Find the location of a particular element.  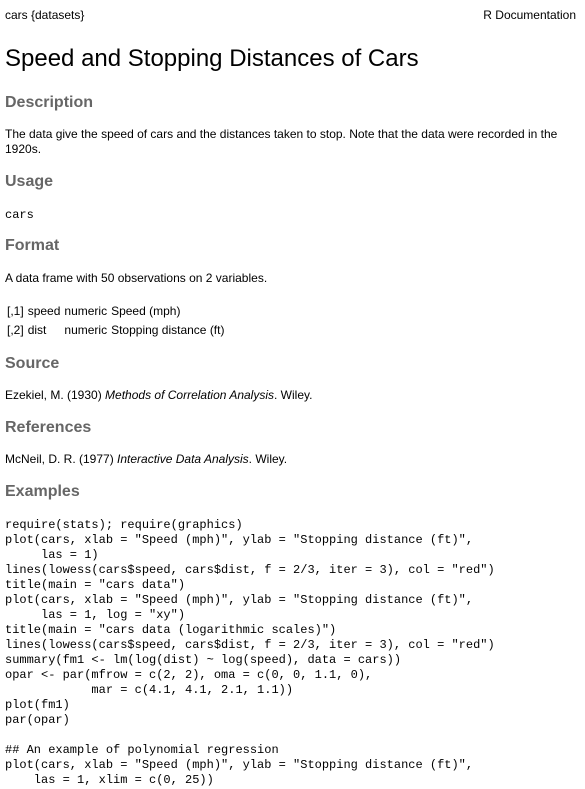

references-title: Interactive Data Analysis is located at coordinates (183, 459).